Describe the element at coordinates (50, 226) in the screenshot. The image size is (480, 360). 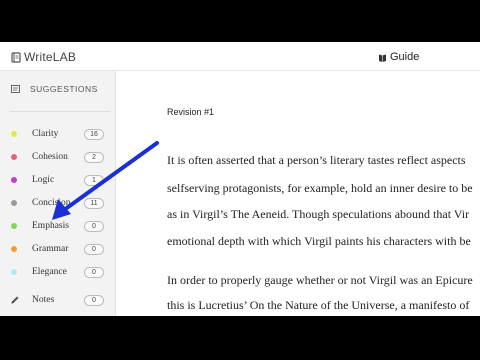
I see `sidebar-item-label: Emphasis` at that location.